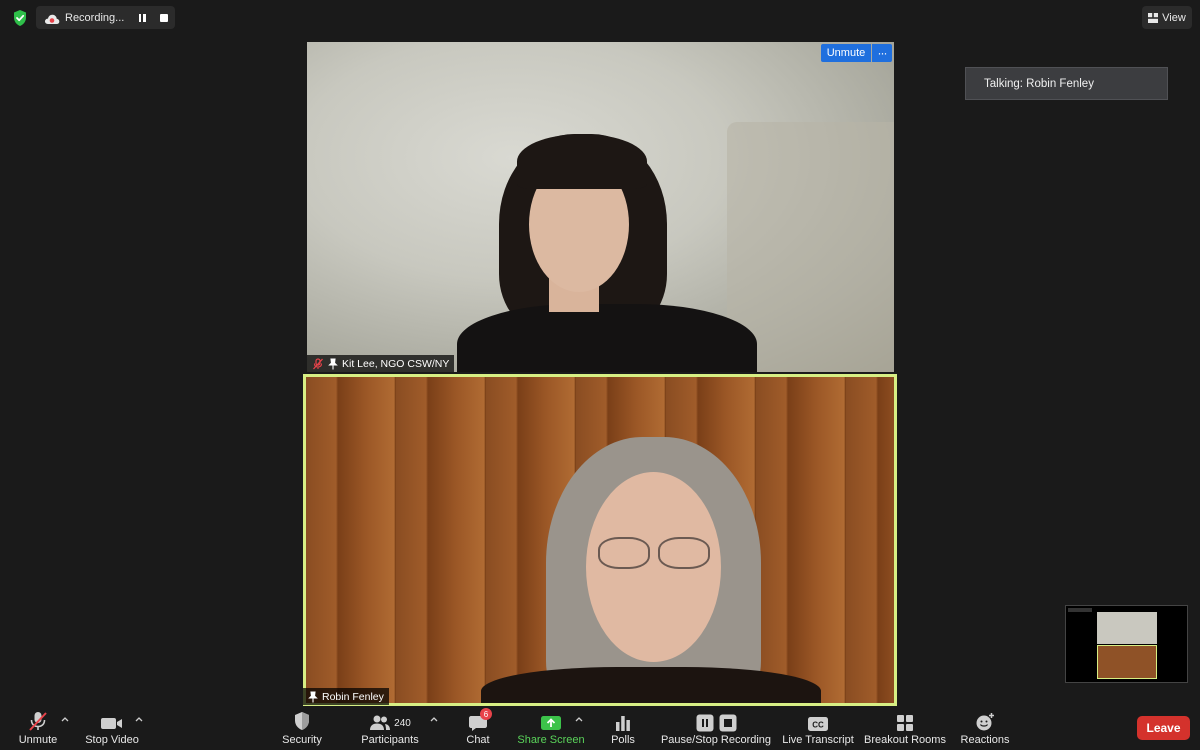 The image size is (1200, 750). What do you see at coordinates (380, 722) in the screenshot?
I see `participants-icon` at bounding box center [380, 722].